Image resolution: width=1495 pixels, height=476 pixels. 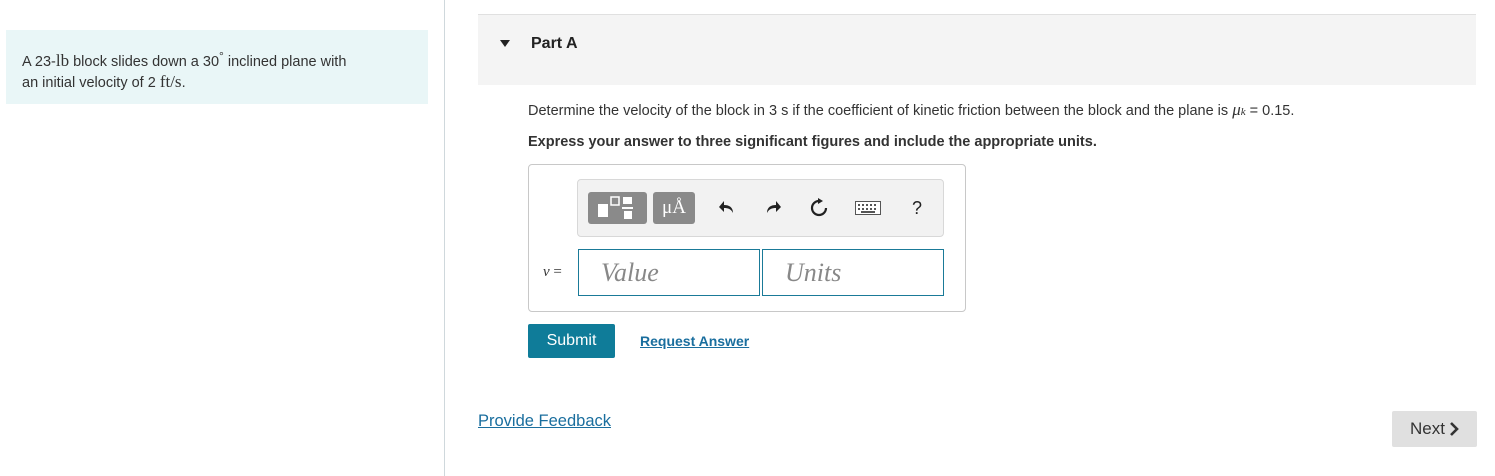 What do you see at coordinates (917, 208) in the screenshot?
I see `help-button: ?` at bounding box center [917, 208].